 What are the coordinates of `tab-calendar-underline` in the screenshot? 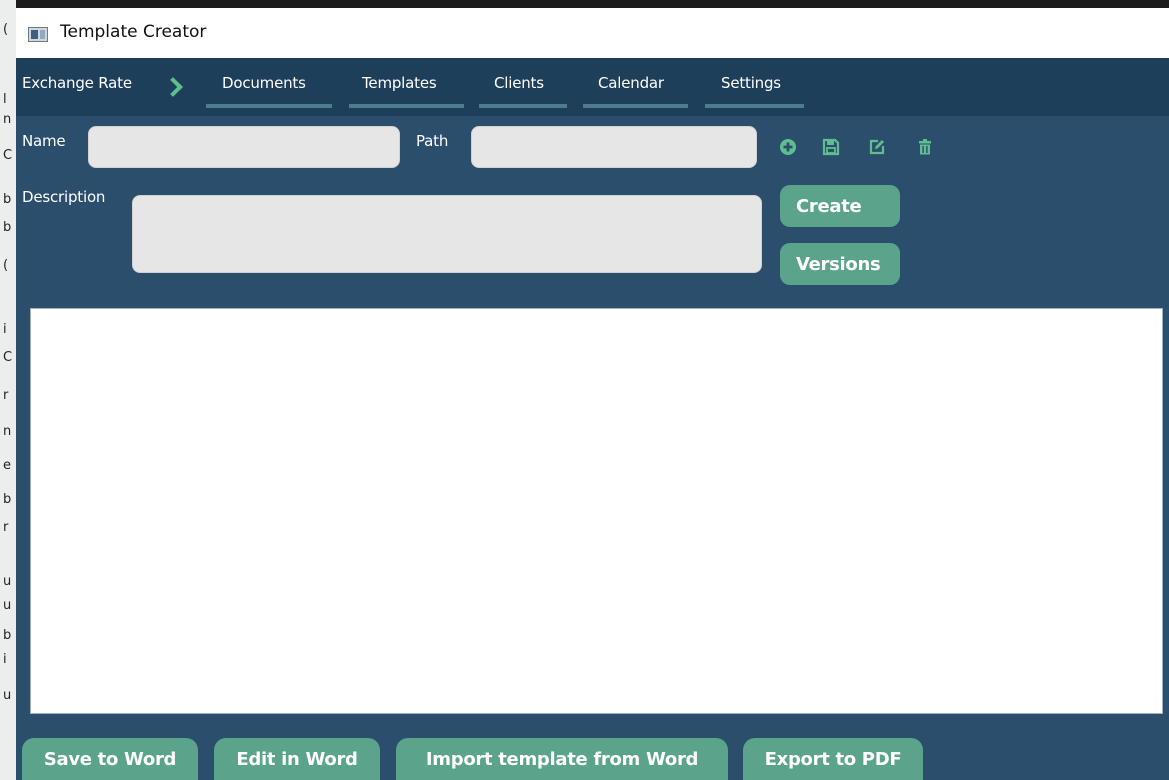 It's located at (635, 106).